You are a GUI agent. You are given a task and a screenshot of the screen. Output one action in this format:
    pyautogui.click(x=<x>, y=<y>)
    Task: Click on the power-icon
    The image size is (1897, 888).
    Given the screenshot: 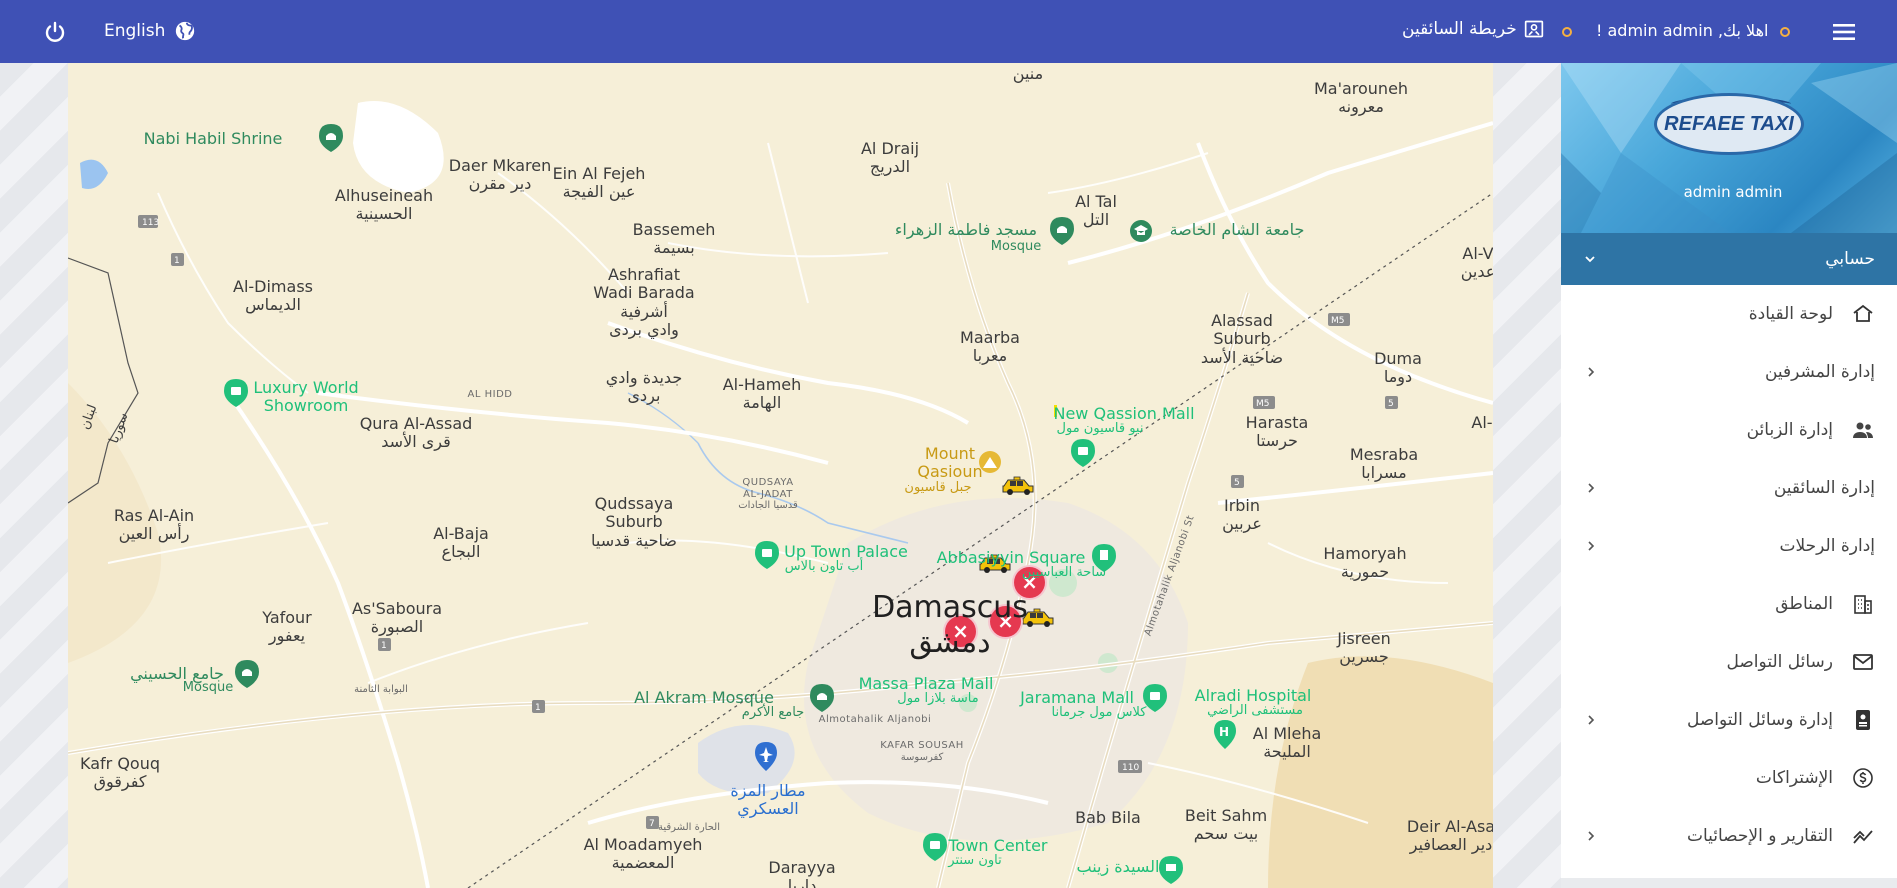 What is the action you would take?
    pyautogui.click(x=55, y=32)
    